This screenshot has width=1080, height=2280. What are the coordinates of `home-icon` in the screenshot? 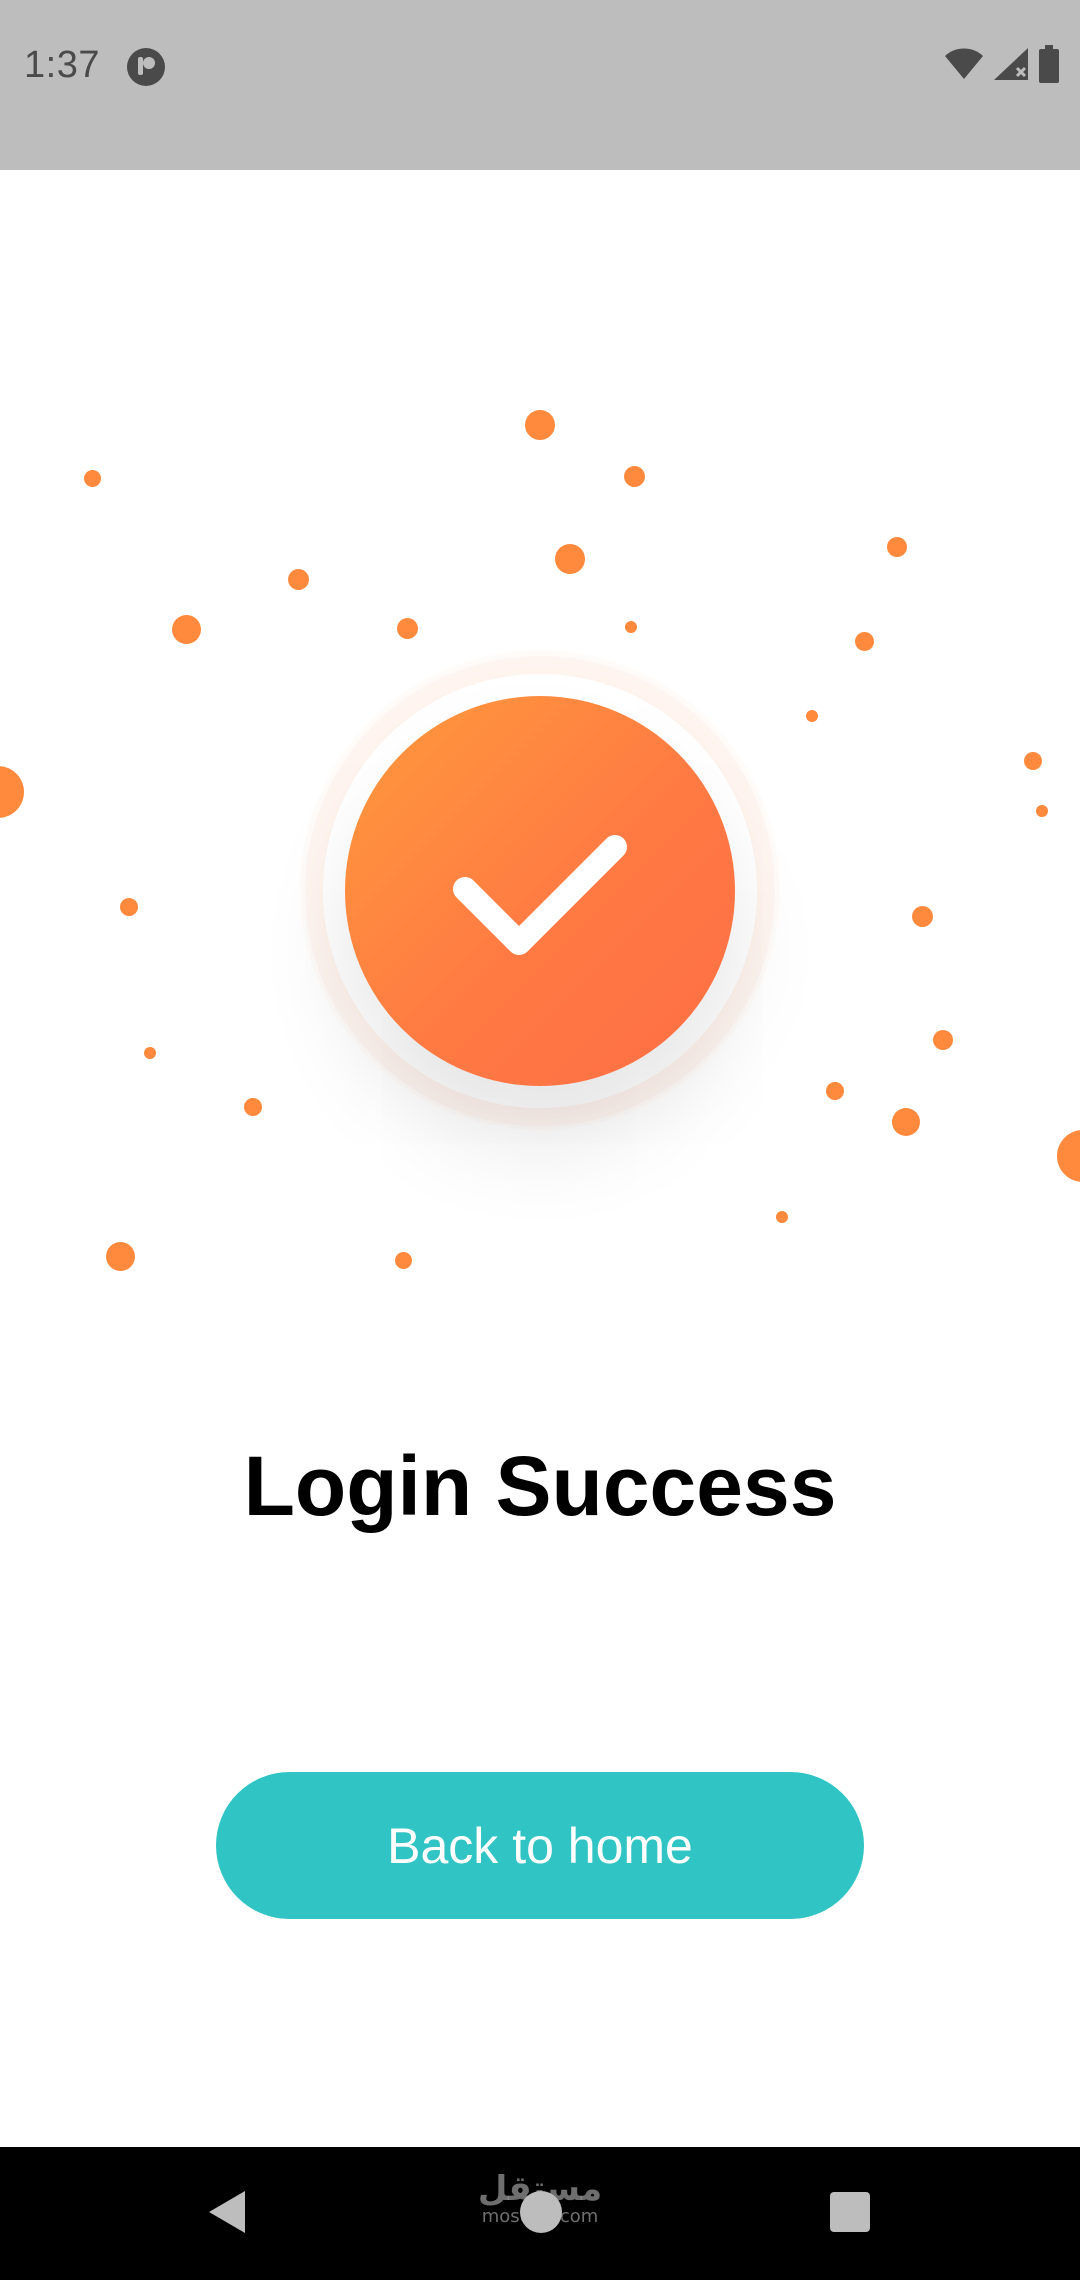 It's located at (541, 2212).